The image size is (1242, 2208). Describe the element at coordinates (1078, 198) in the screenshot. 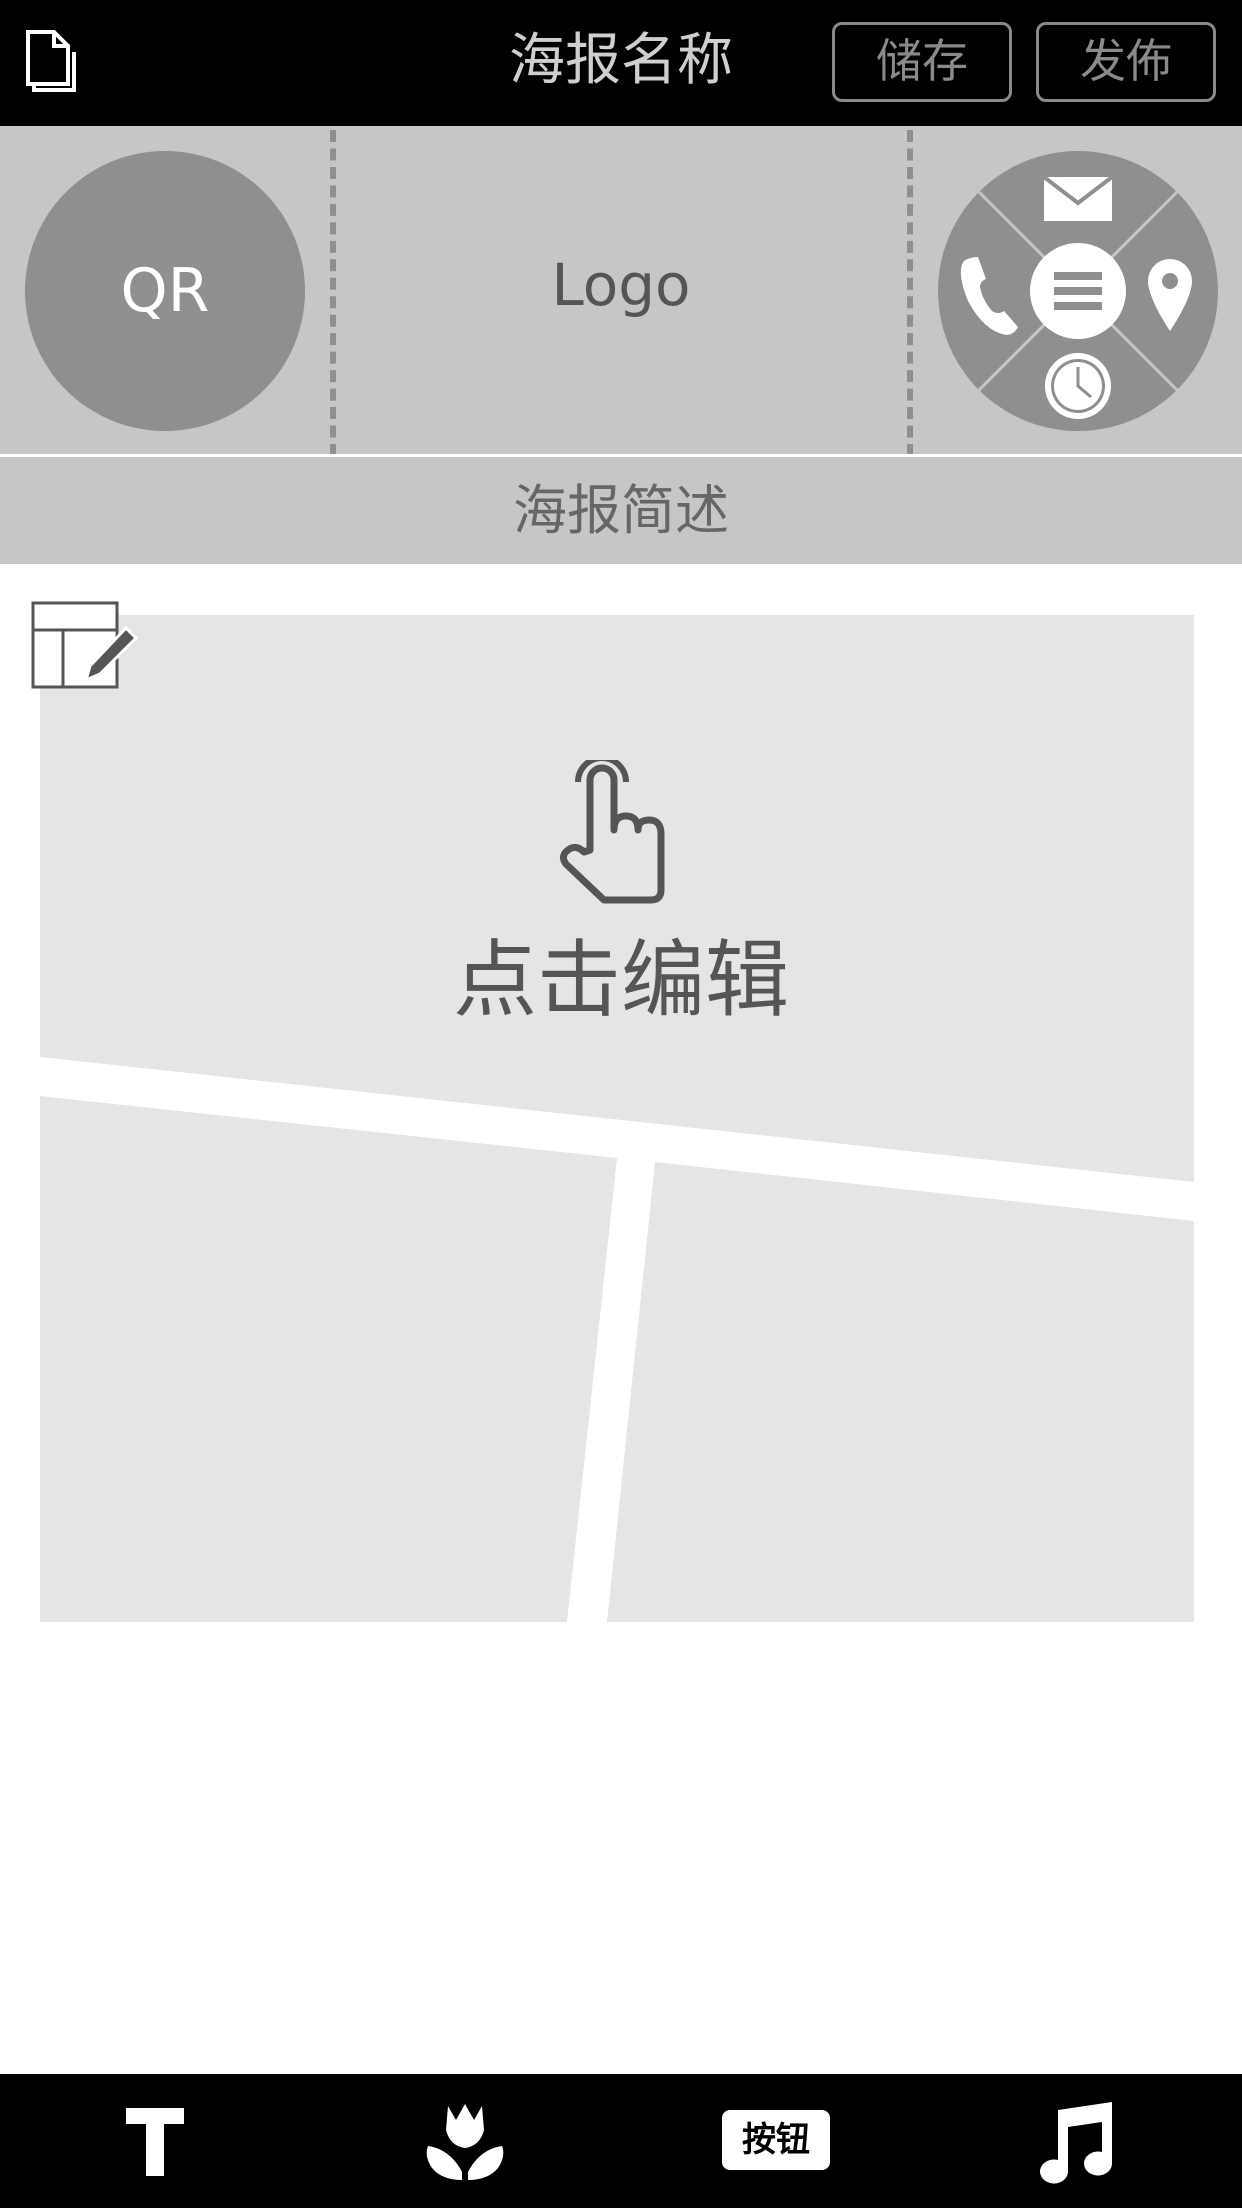

I see `mail-icon` at that location.